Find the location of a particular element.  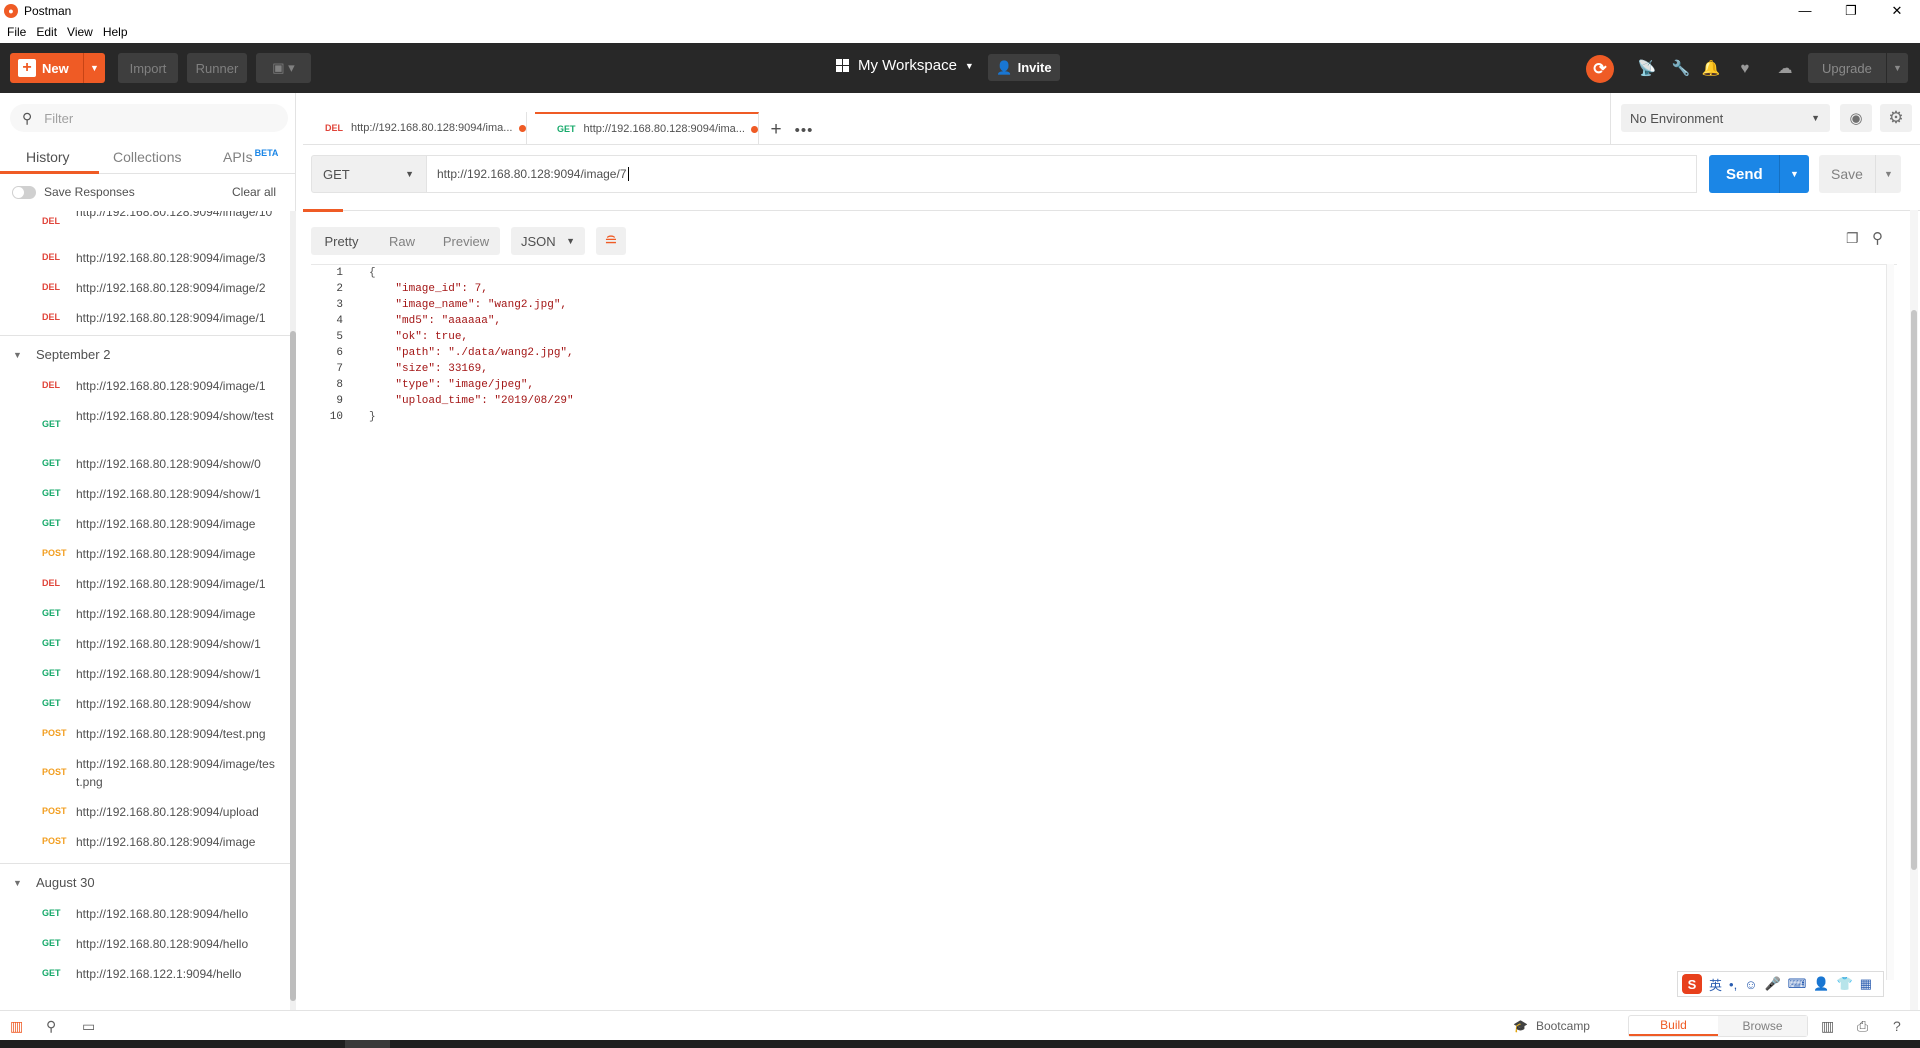

method-select: GET ▼ is located at coordinates (369, 174).